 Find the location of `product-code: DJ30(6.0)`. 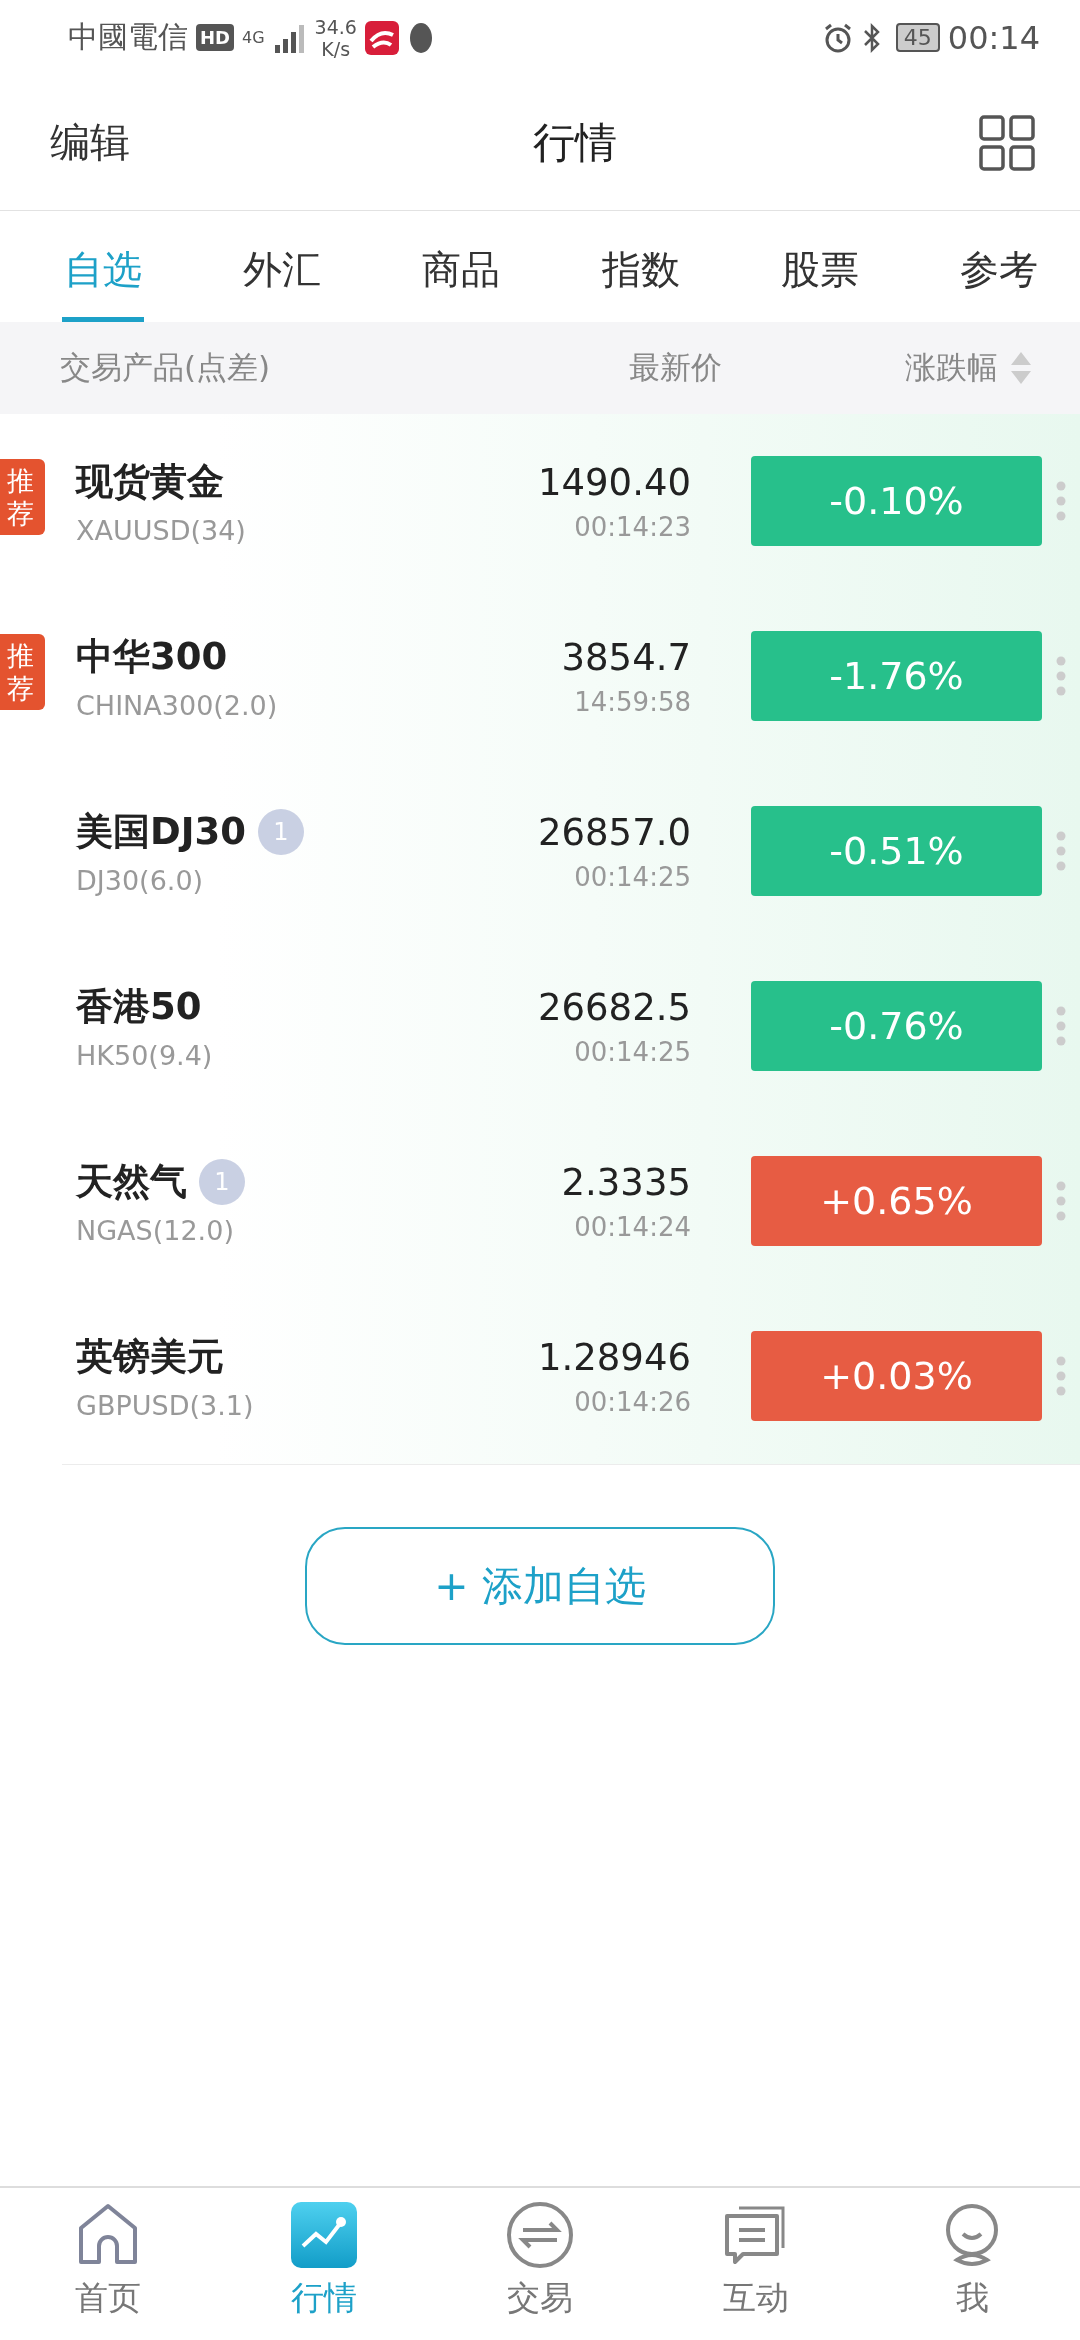

product-code: DJ30(6.0) is located at coordinates (140, 880).